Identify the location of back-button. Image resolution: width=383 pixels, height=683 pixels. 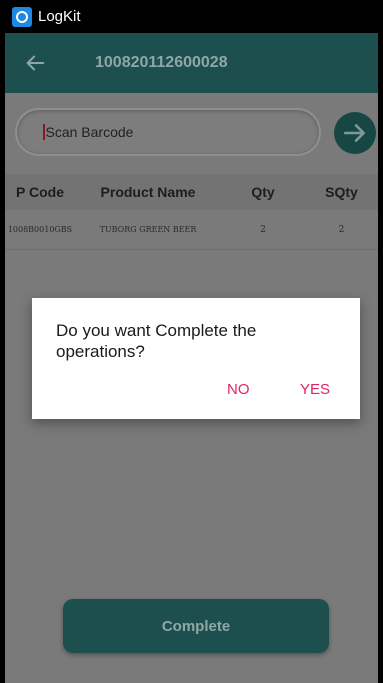
(35, 63).